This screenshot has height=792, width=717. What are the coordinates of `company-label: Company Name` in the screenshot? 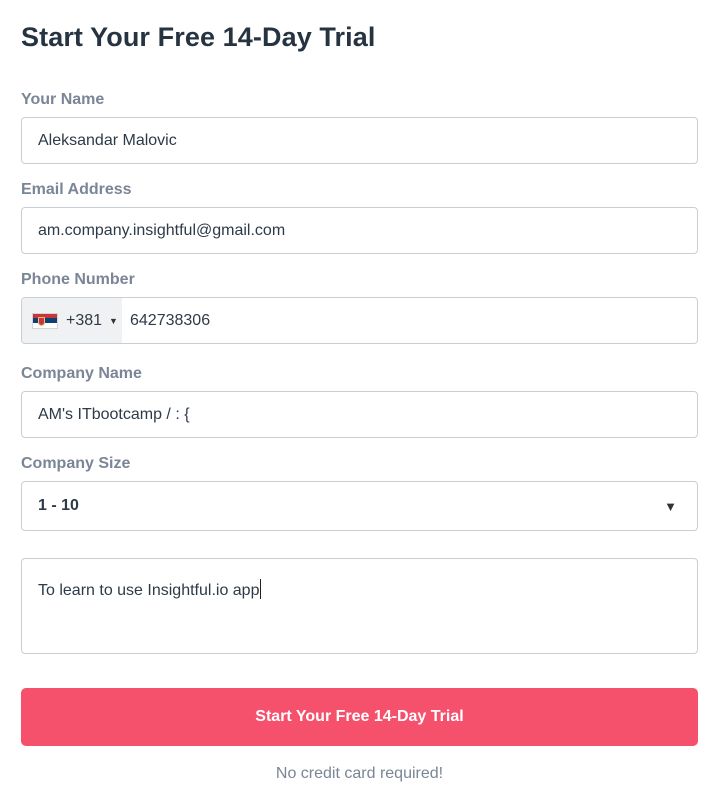 It's located at (81, 373).